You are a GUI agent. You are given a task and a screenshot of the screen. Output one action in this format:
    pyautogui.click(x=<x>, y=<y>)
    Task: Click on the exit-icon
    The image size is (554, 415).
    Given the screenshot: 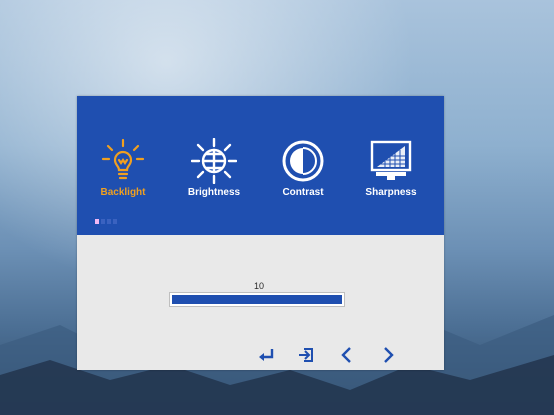 What is the action you would take?
    pyautogui.click(x=306, y=355)
    